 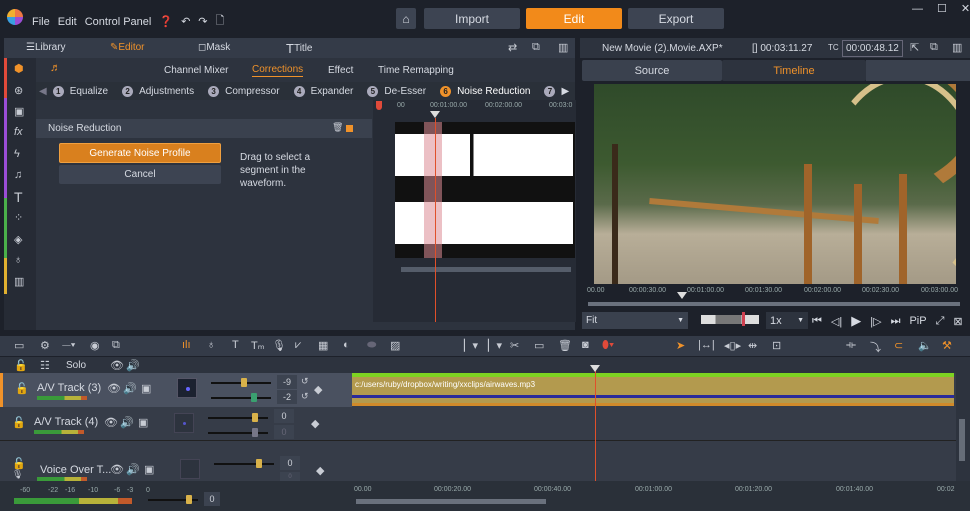 I want to click on microphone-icon: 🎙, so click(x=17, y=474).